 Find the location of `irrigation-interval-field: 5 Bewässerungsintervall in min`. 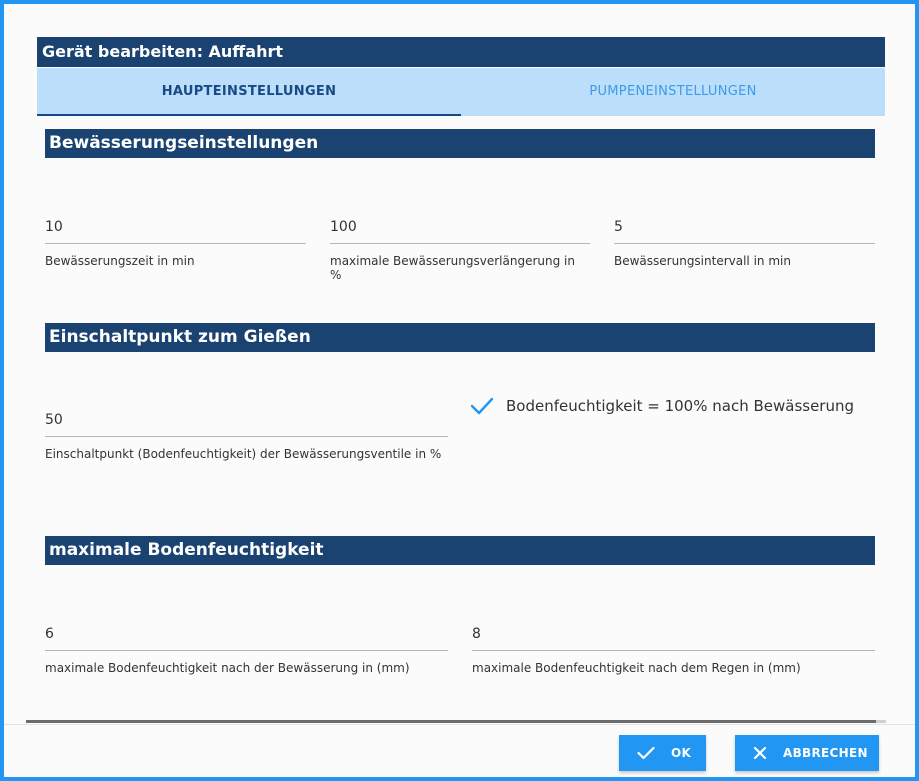

irrigation-interval-field: 5 Bewässerungsintervall in min is located at coordinates (744, 239).